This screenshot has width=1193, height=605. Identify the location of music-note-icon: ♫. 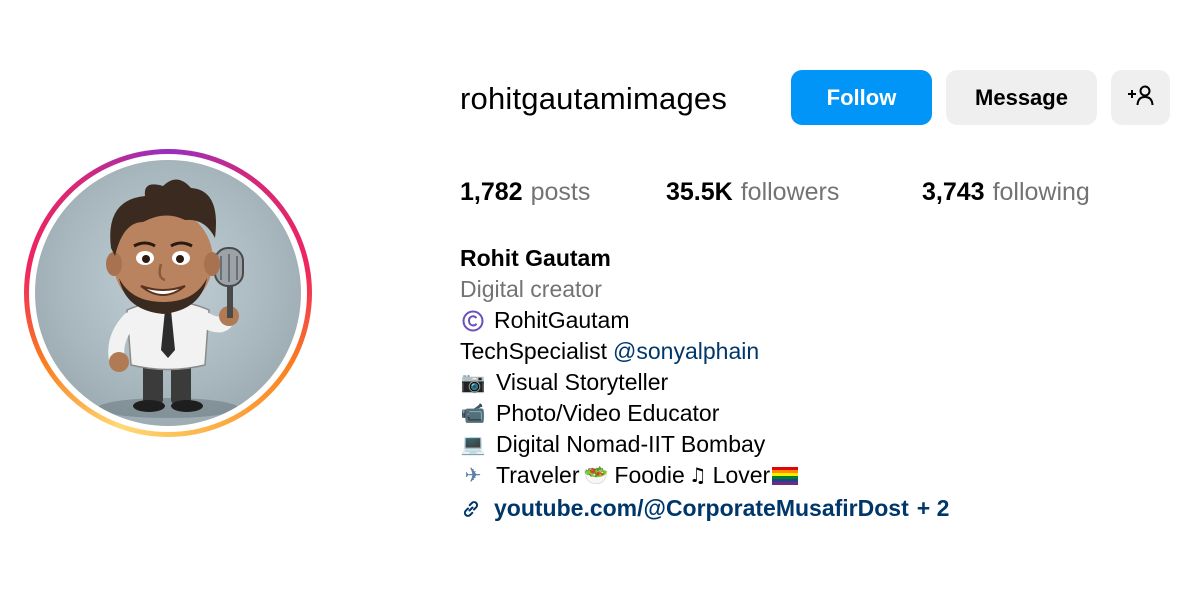
(697, 475).